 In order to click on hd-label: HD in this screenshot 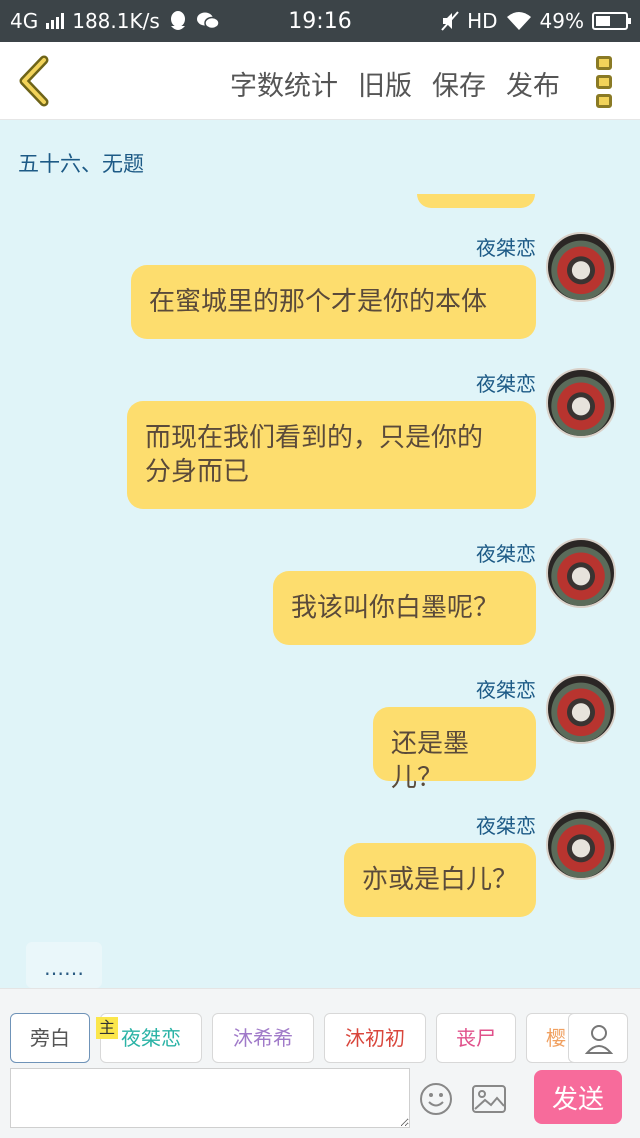, I will do `click(482, 21)`.